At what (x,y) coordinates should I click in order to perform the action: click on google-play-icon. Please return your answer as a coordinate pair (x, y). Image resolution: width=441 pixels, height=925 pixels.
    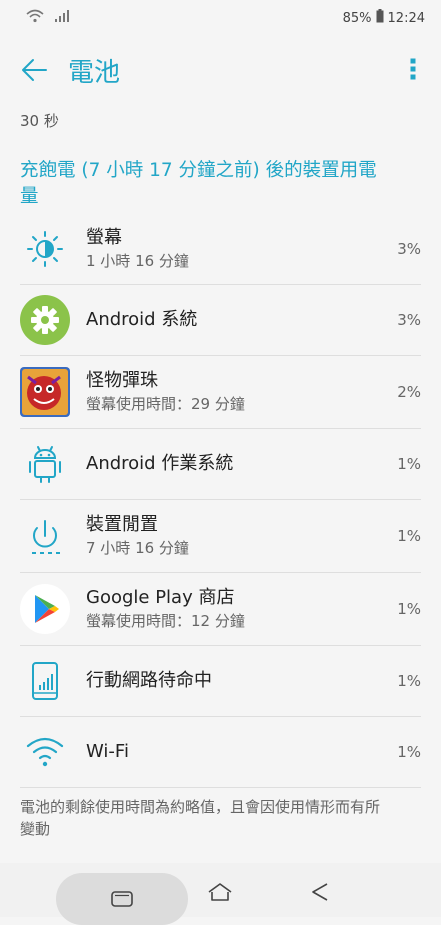
    Looking at the image, I should click on (45, 609).